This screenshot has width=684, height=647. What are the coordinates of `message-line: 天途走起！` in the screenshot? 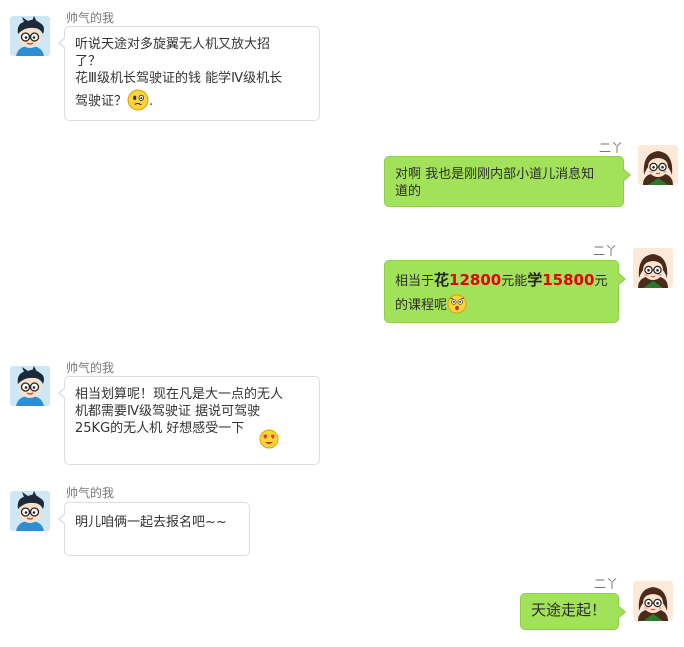 It's located at (569, 610).